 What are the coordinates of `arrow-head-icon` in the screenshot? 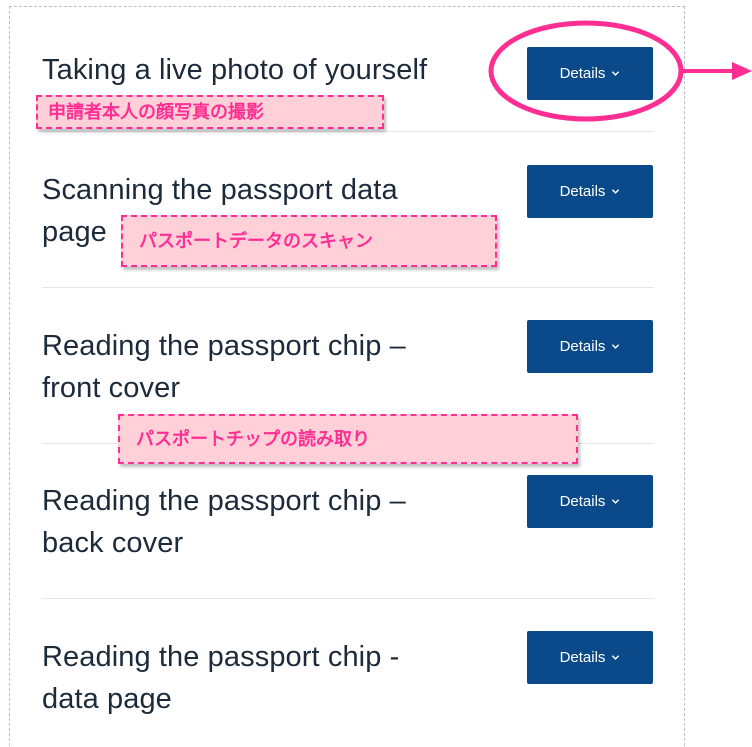 It's located at (742, 71).